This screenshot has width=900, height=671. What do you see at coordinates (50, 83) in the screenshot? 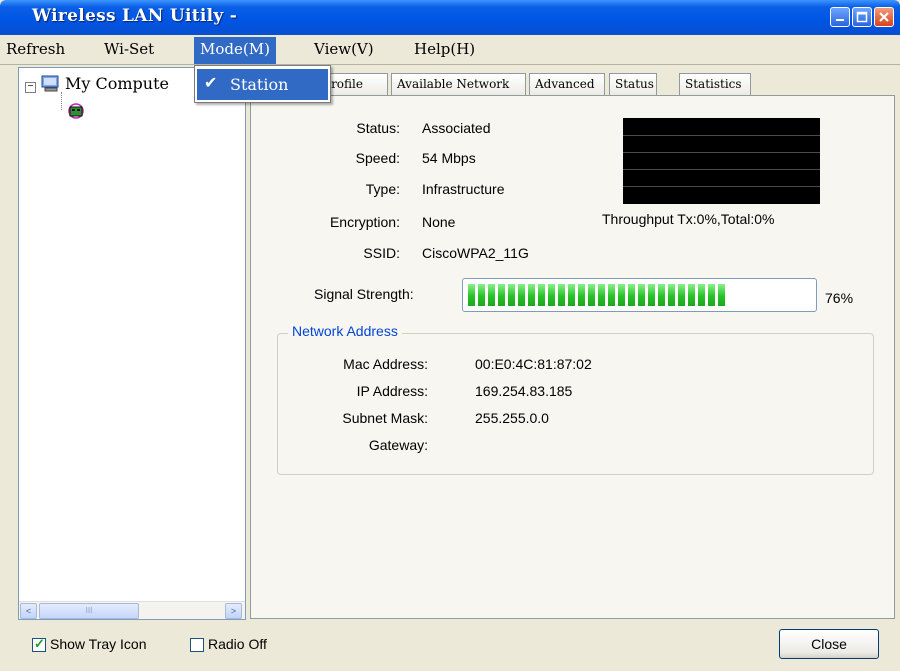
I see `computer-icon` at bounding box center [50, 83].